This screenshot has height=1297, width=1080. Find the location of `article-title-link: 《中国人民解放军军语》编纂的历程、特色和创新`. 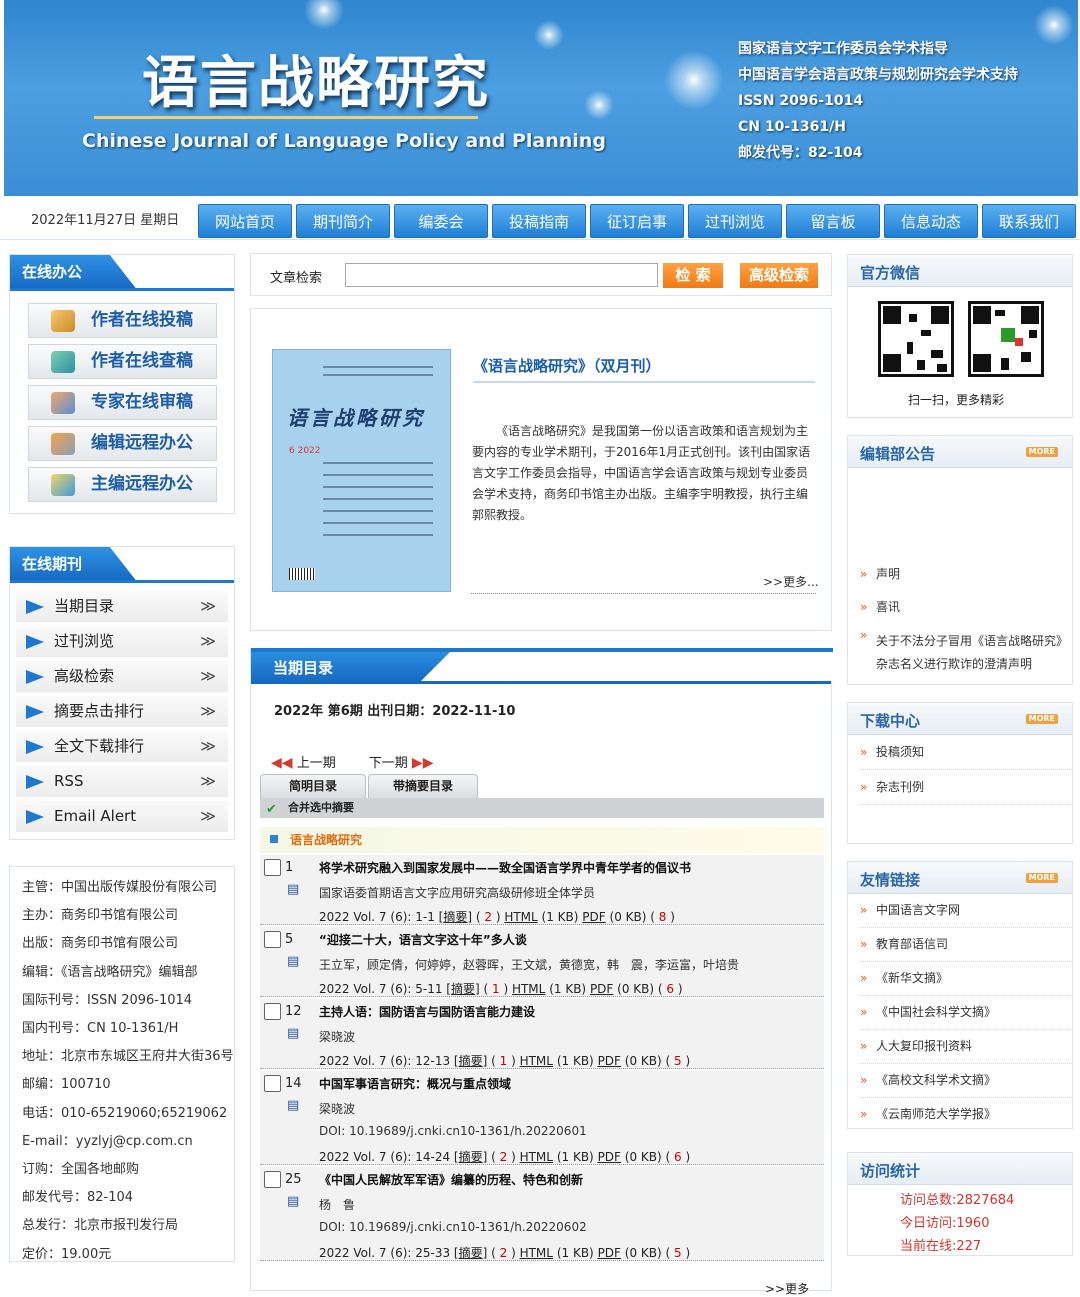

article-title-link: 《中国人民解放军军语》编纂的历程、特色和创新 is located at coordinates (451, 1179).